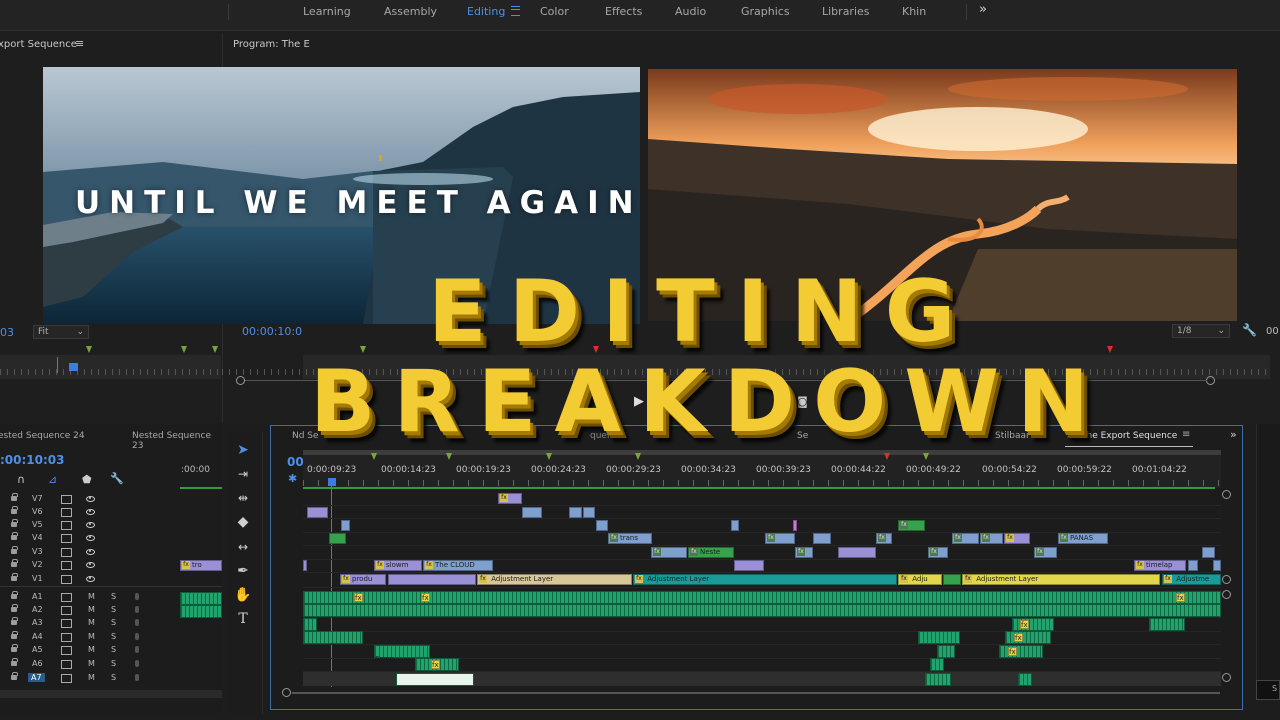  I want to click on add-marker-icon: ⬟, so click(87, 479).